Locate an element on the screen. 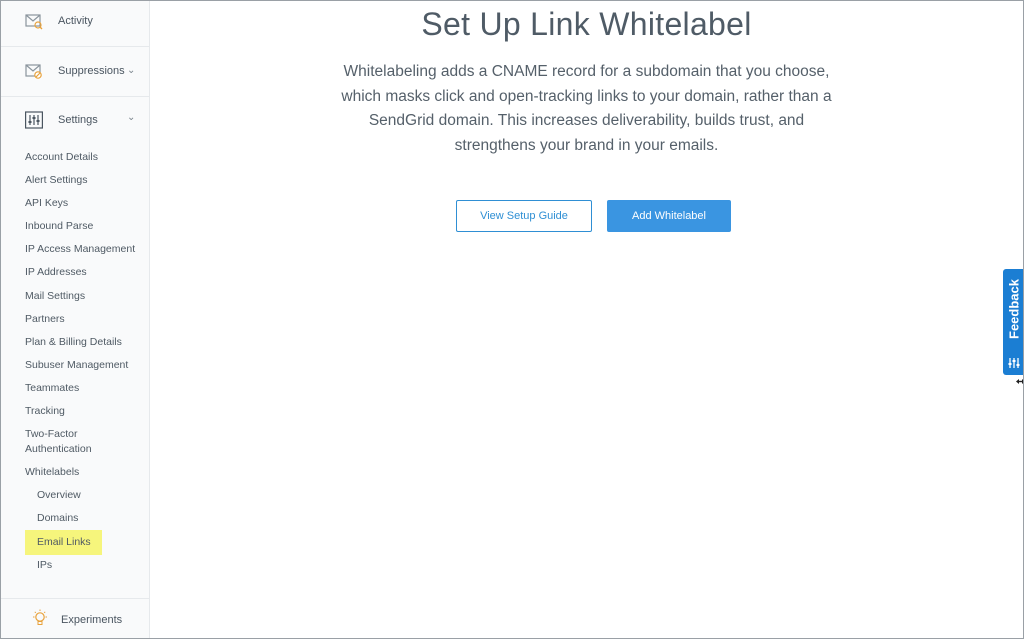 The image size is (1024, 639). sidebar-item-whitelabels: Whitelabels is located at coordinates (52, 472).